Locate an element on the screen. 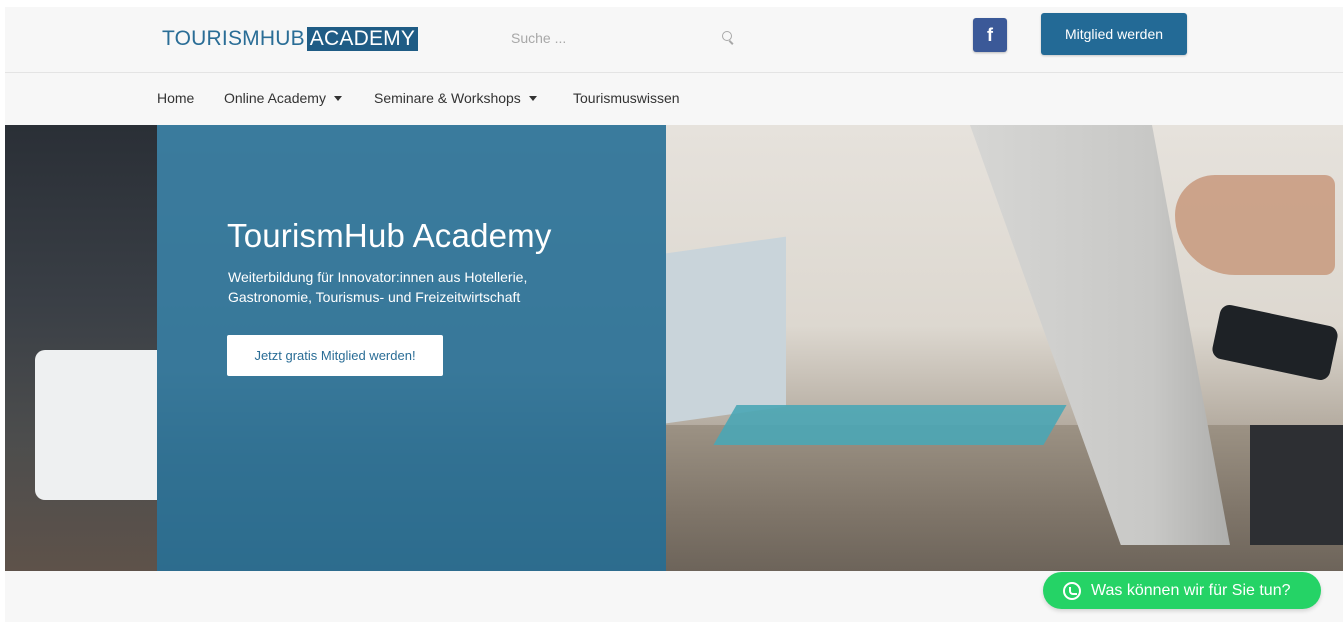 This screenshot has height=622, width=1343. hero-image-shirt-cuff is located at coordinates (96, 425).